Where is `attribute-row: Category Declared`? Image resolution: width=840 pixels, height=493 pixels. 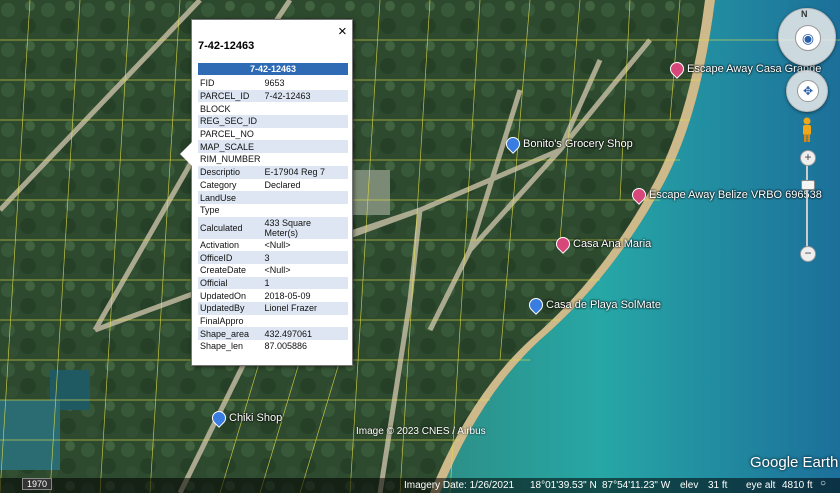
attribute-row: Category Declared is located at coordinates (273, 185).